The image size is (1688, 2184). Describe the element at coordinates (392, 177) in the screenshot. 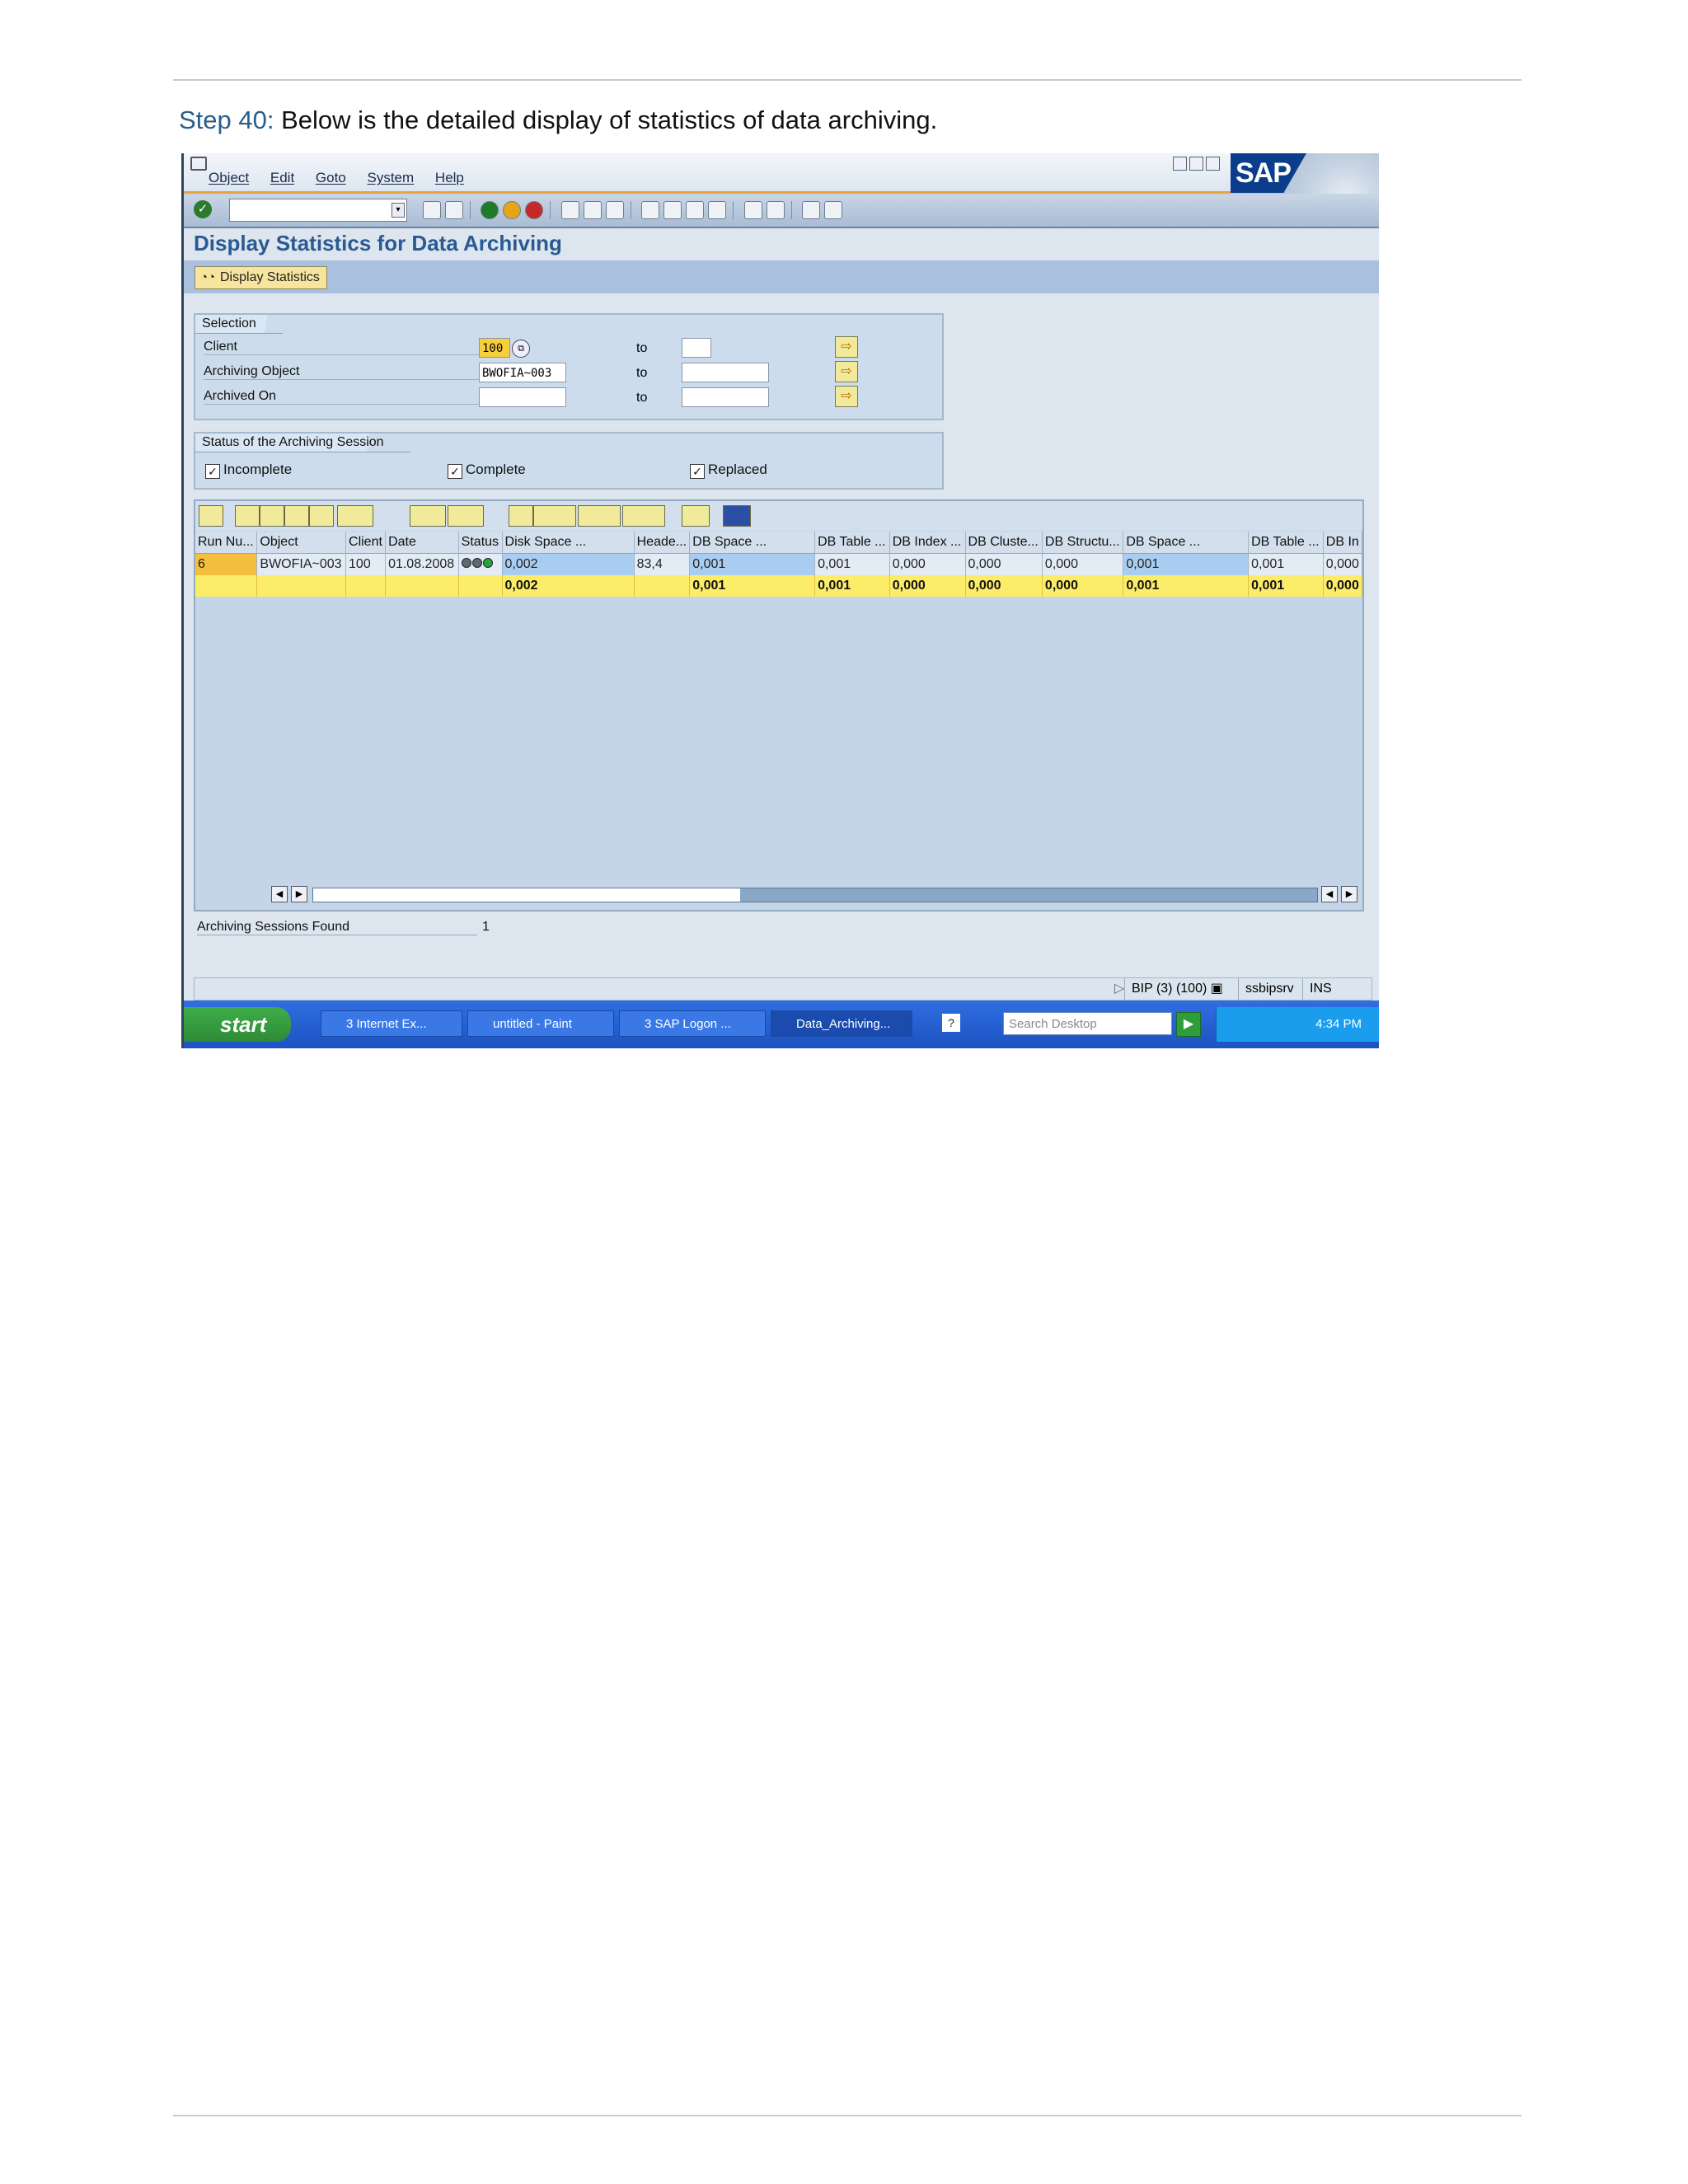

I see `menu-system: System` at that location.